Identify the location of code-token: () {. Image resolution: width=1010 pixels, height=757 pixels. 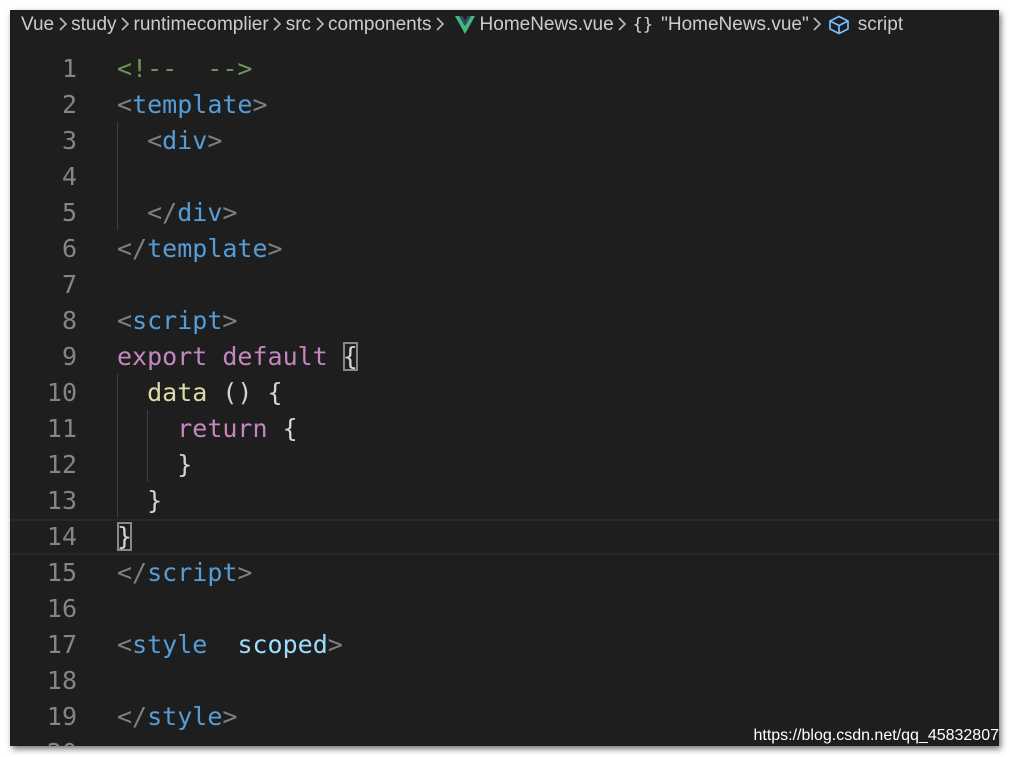
(245, 392).